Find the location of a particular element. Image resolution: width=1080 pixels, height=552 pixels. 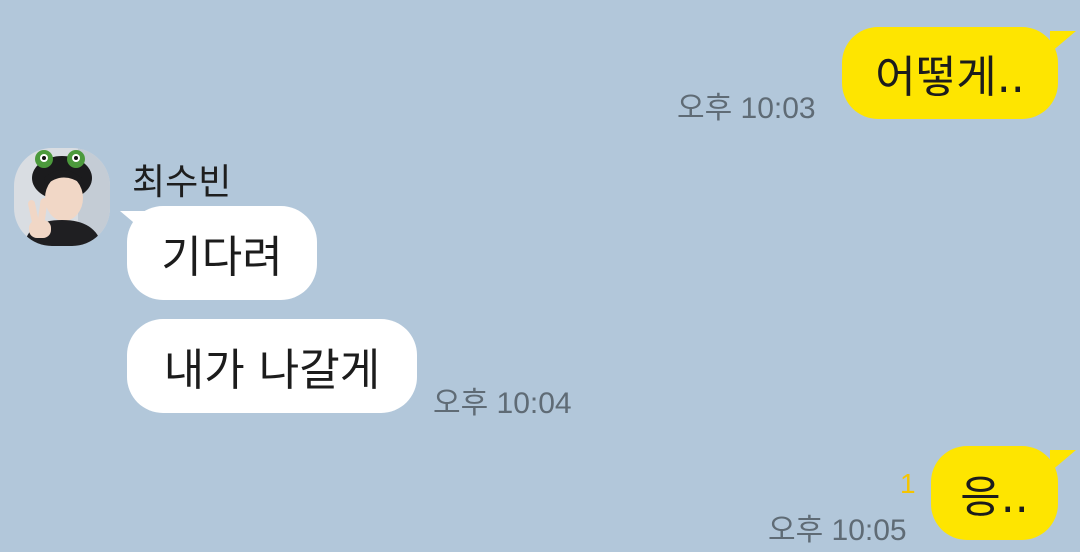

message-timestamp: 오후 10:05 is located at coordinates (837, 530).